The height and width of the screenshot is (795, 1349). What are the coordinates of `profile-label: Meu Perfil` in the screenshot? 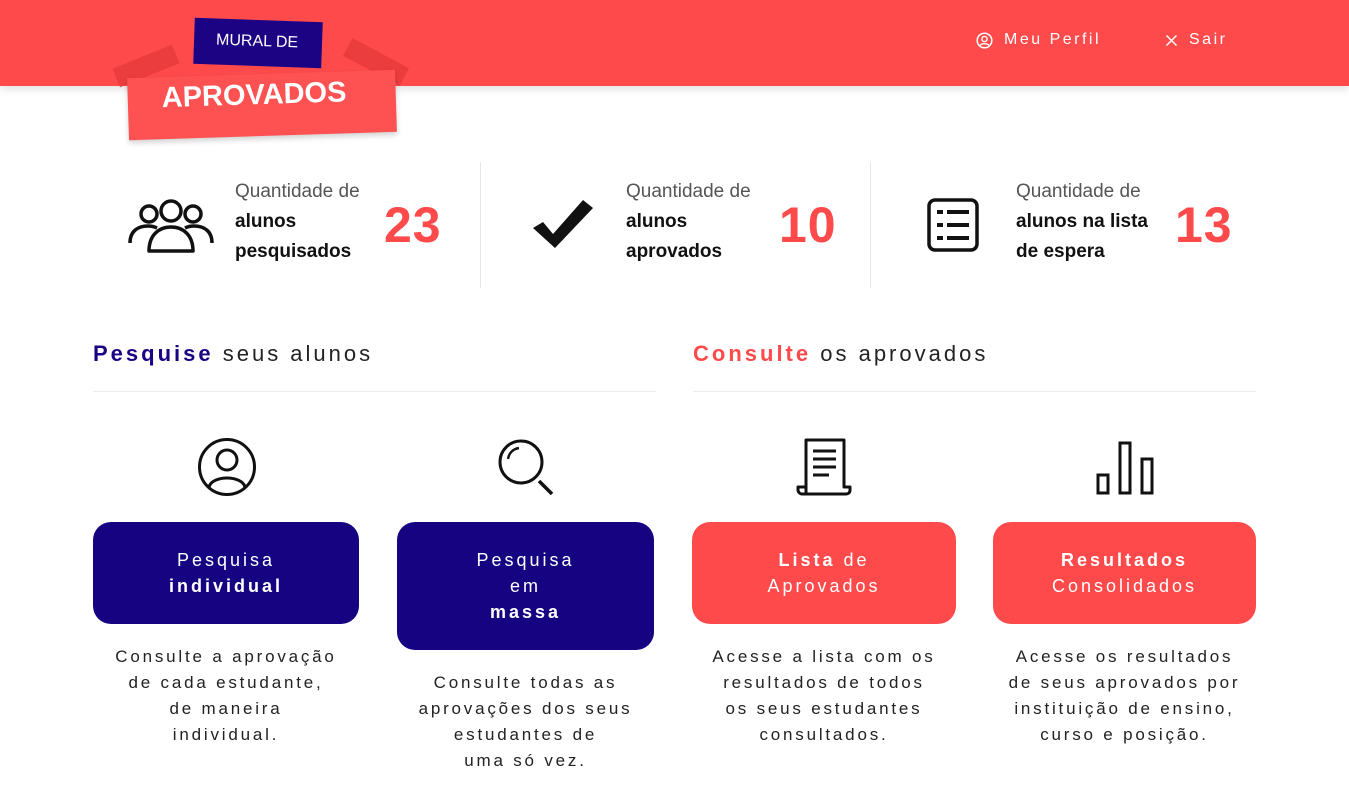 It's located at (1053, 39).